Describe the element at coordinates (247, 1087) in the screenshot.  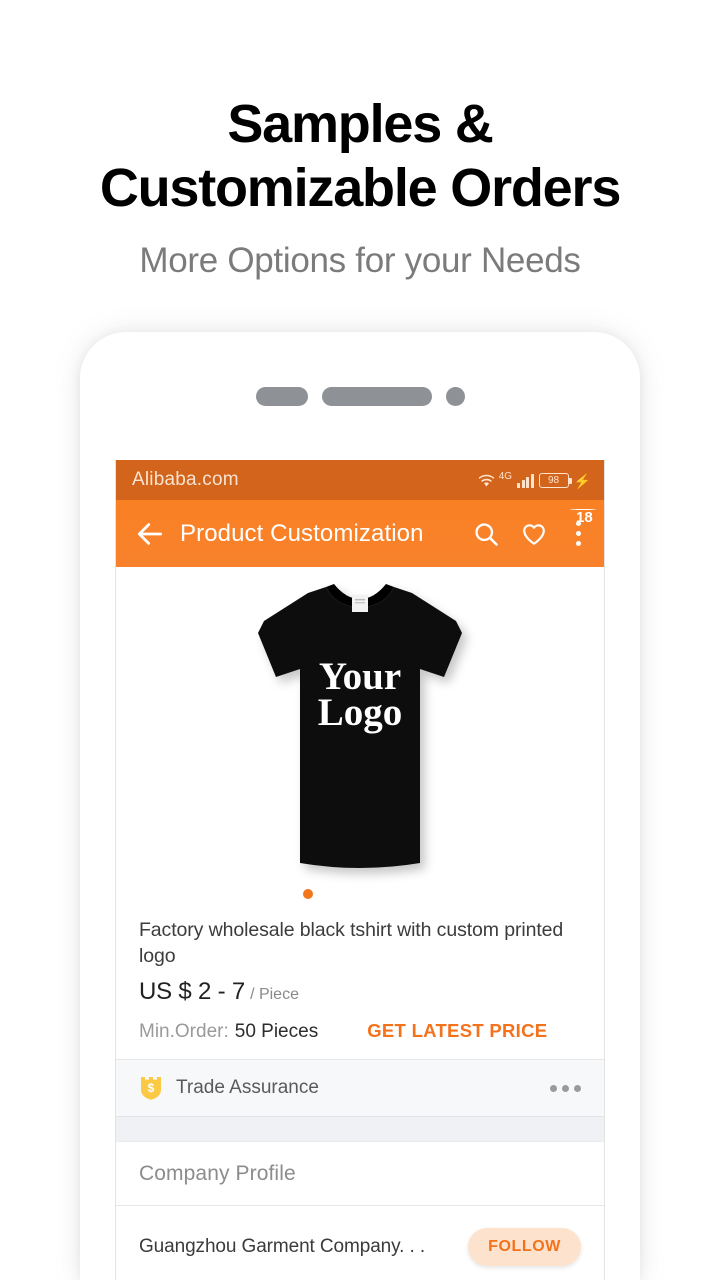
I see `trade-assurance-label: Trade Assurance` at that location.